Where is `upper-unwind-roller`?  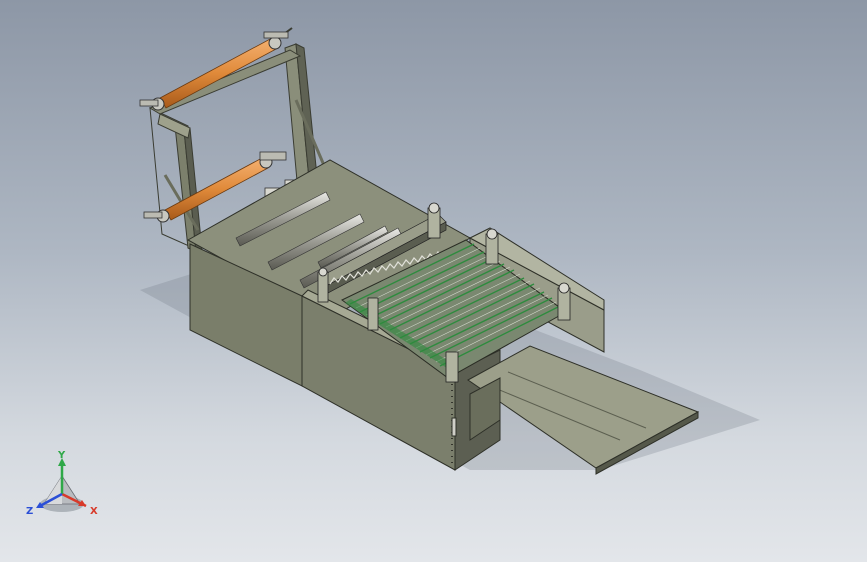 upper-unwind-roller is located at coordinates (214, 71).